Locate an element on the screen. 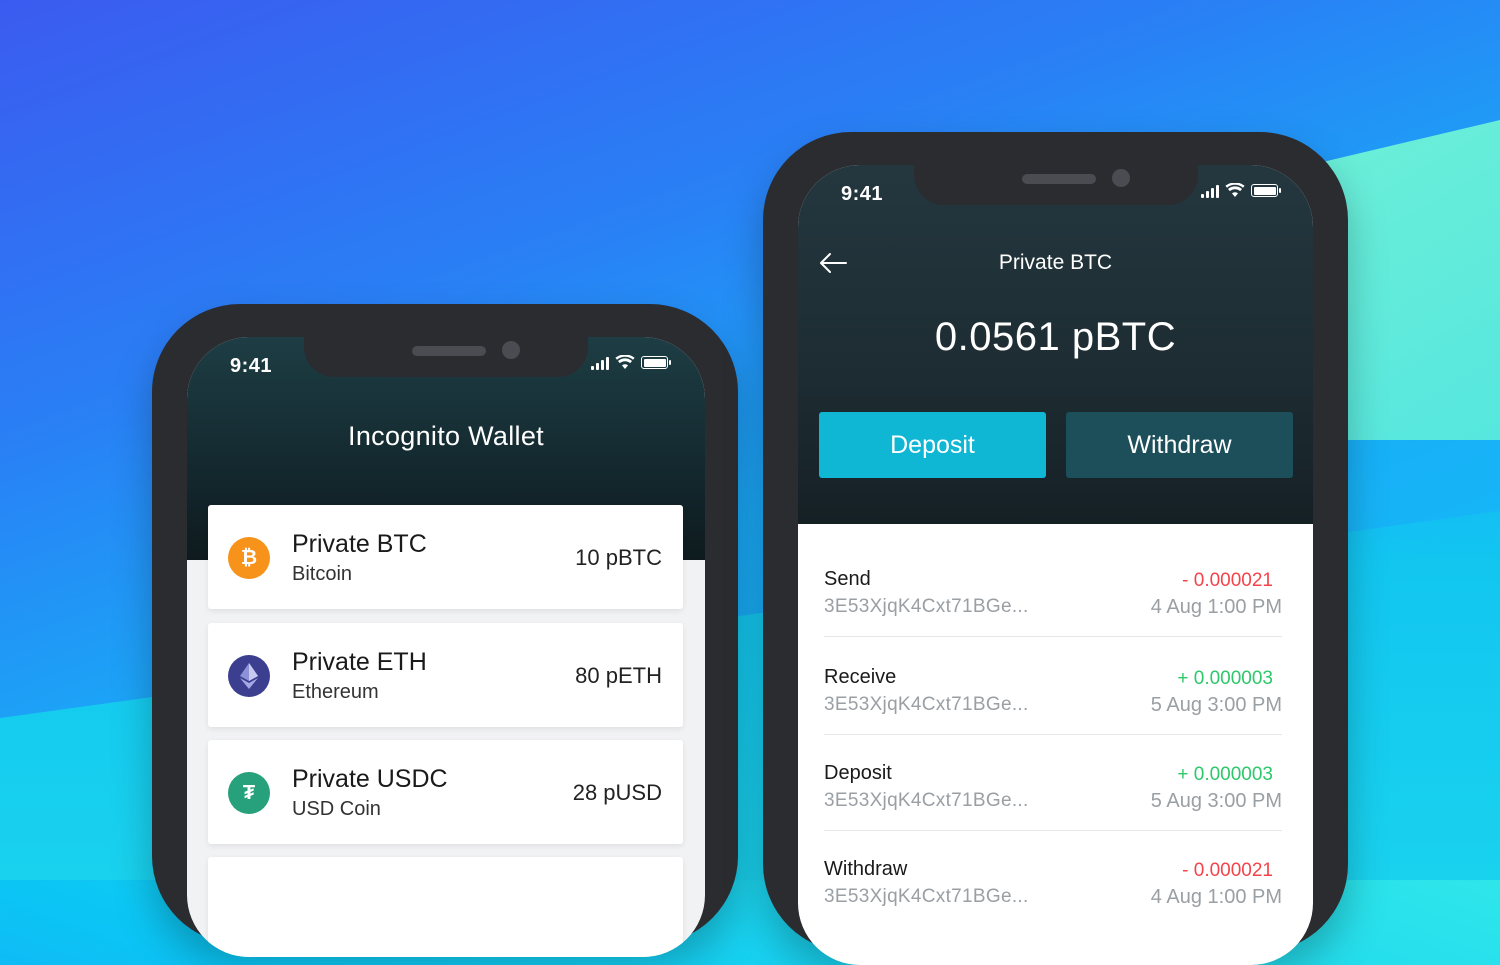 The height and width of the screenshot is (965, 1500). transaction-type: Deposit is located at coordinates (858, 773).